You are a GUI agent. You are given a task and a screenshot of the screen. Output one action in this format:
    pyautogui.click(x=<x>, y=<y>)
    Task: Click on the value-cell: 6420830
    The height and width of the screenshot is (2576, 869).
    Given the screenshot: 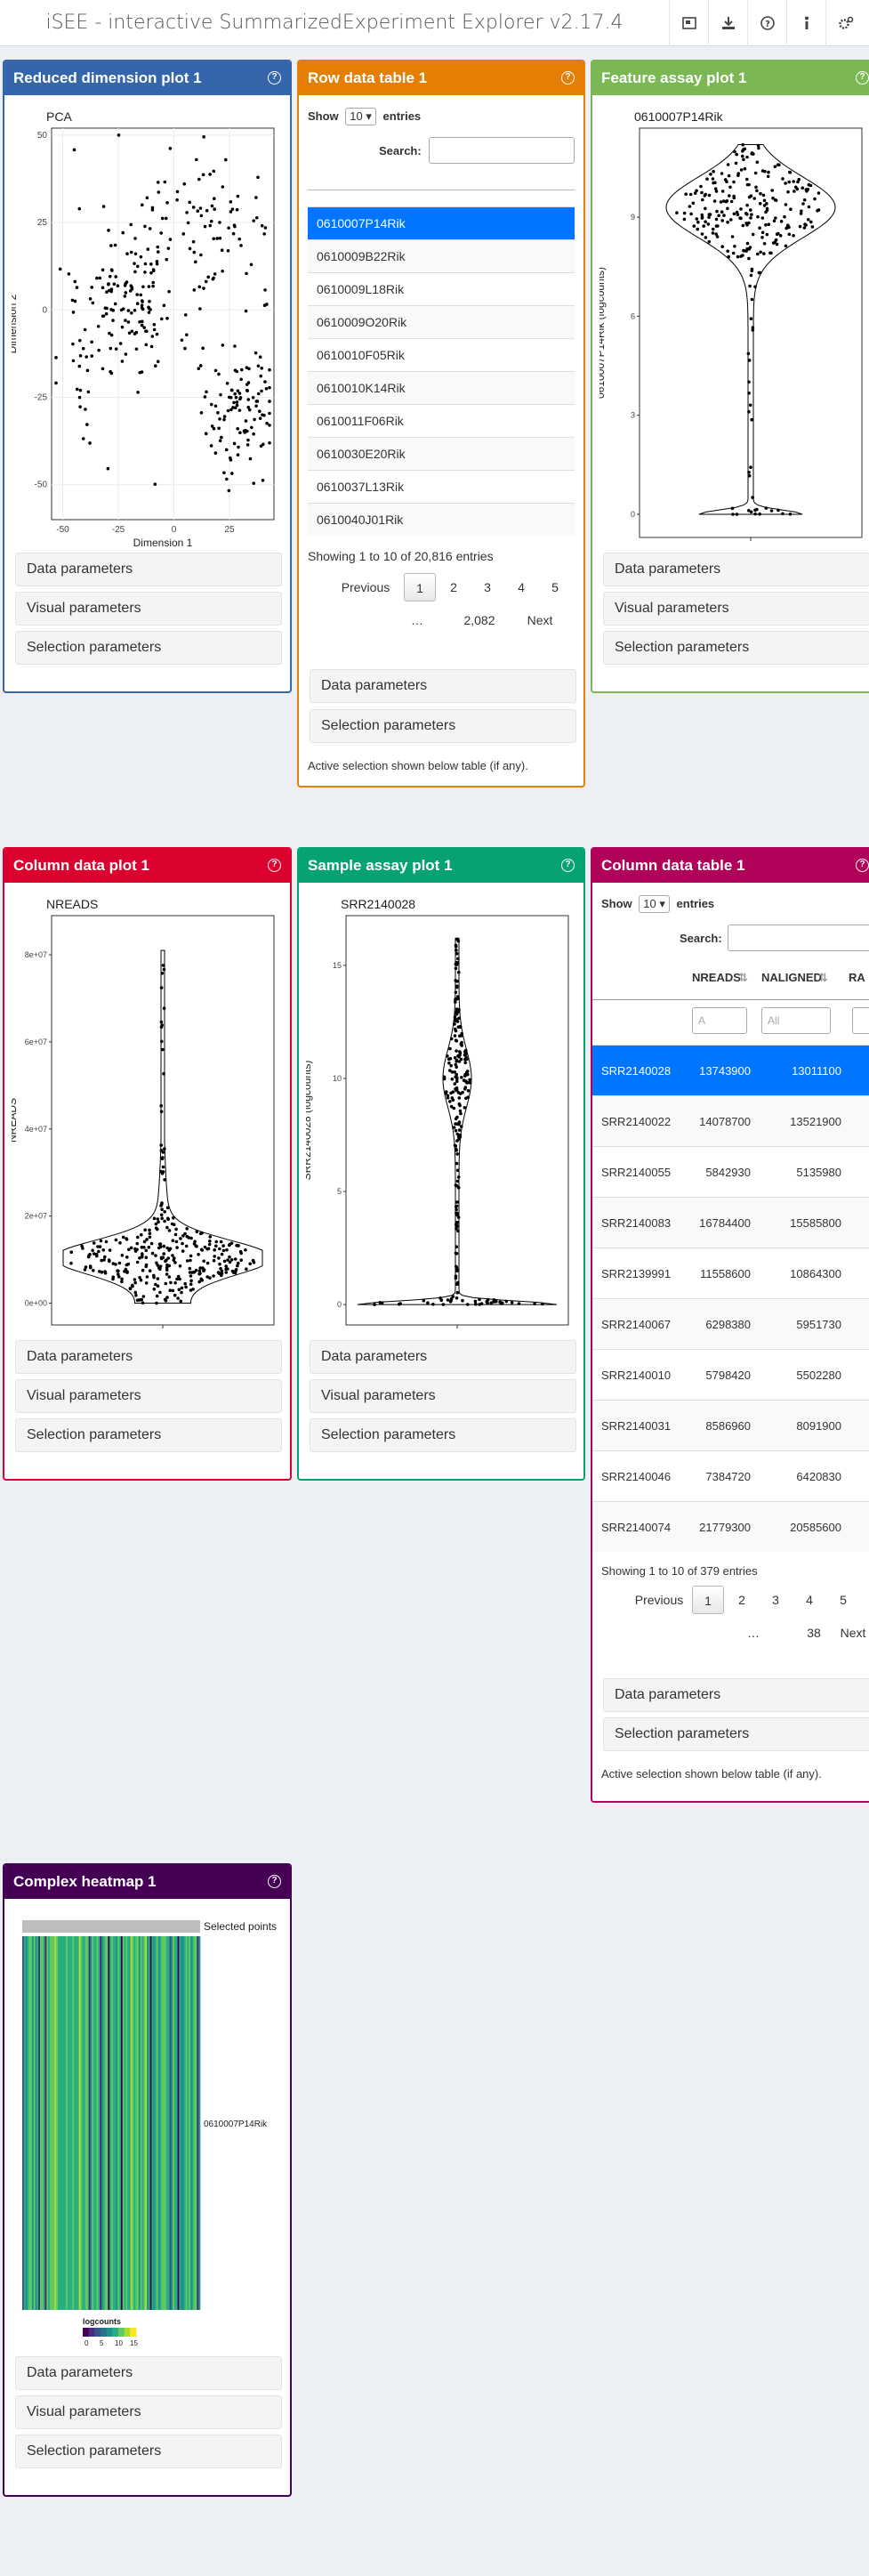 What is the action you would take?
    pyautogui.click(x=818, y=1476)
    